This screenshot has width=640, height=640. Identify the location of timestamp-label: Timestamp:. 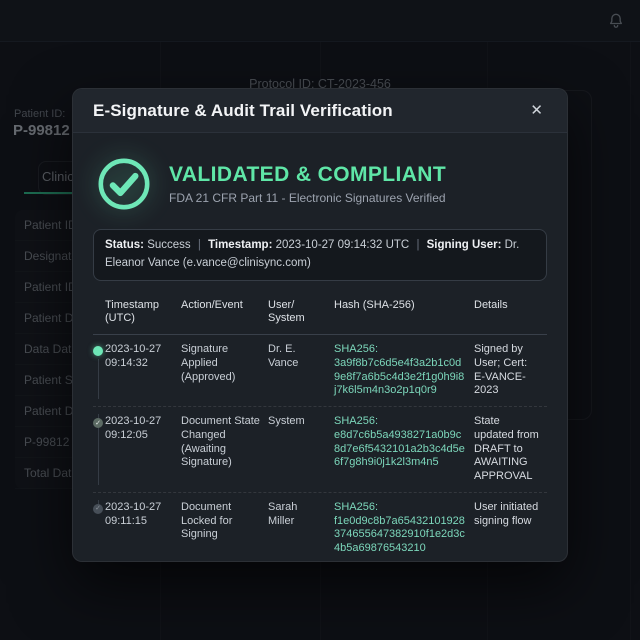
(240, 245).